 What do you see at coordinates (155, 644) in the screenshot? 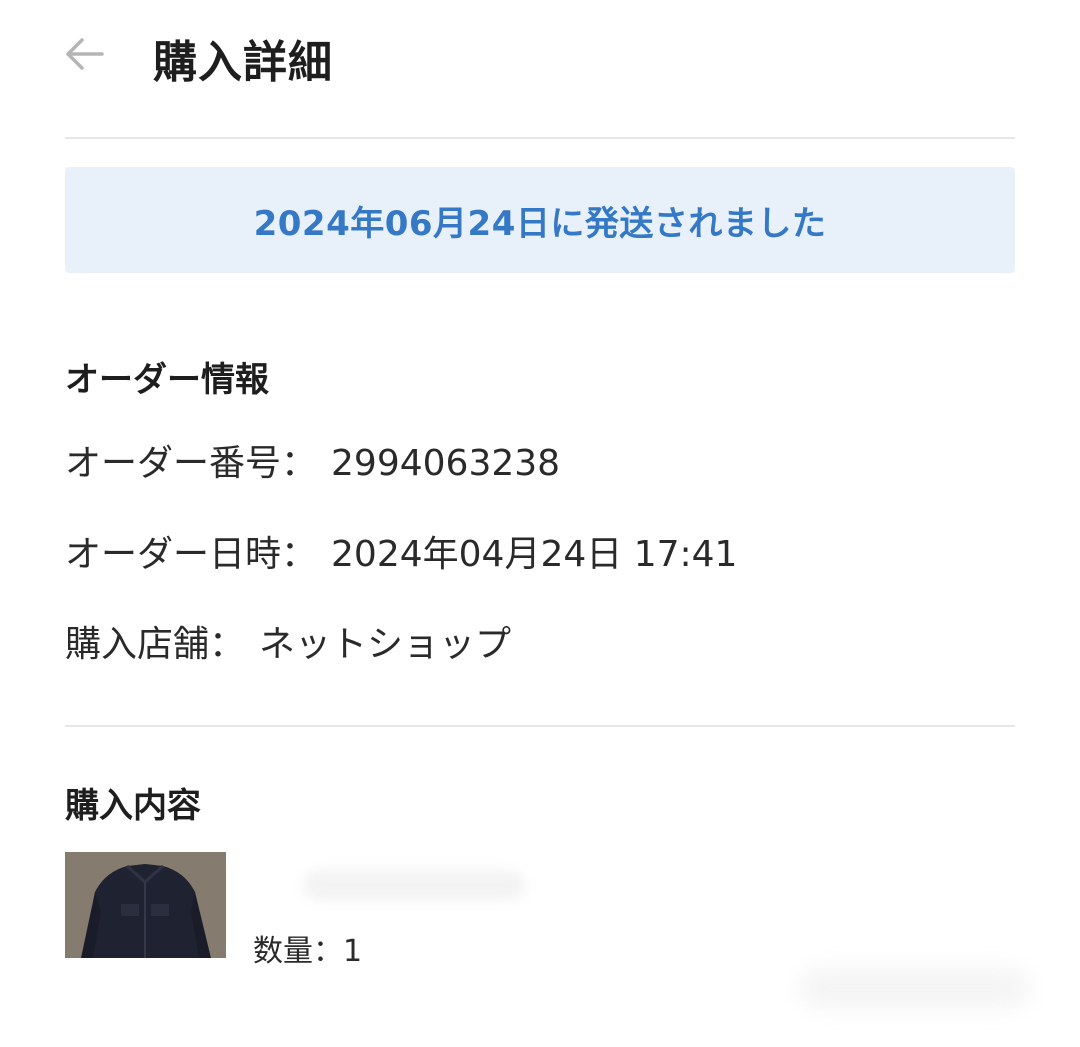
I see `purchase-store-label: 購入店舗：` at bounding box center [155, 644].